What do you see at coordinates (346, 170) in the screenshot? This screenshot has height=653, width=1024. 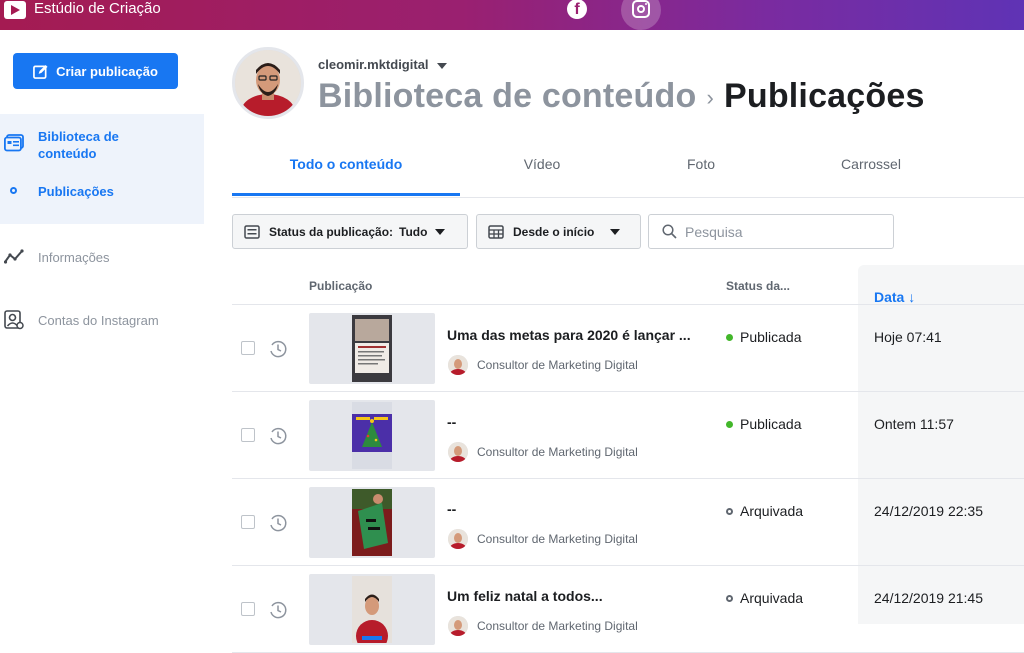 I see `tab-all-content: Todo o conteúdo` at bounding box center [346, 170].